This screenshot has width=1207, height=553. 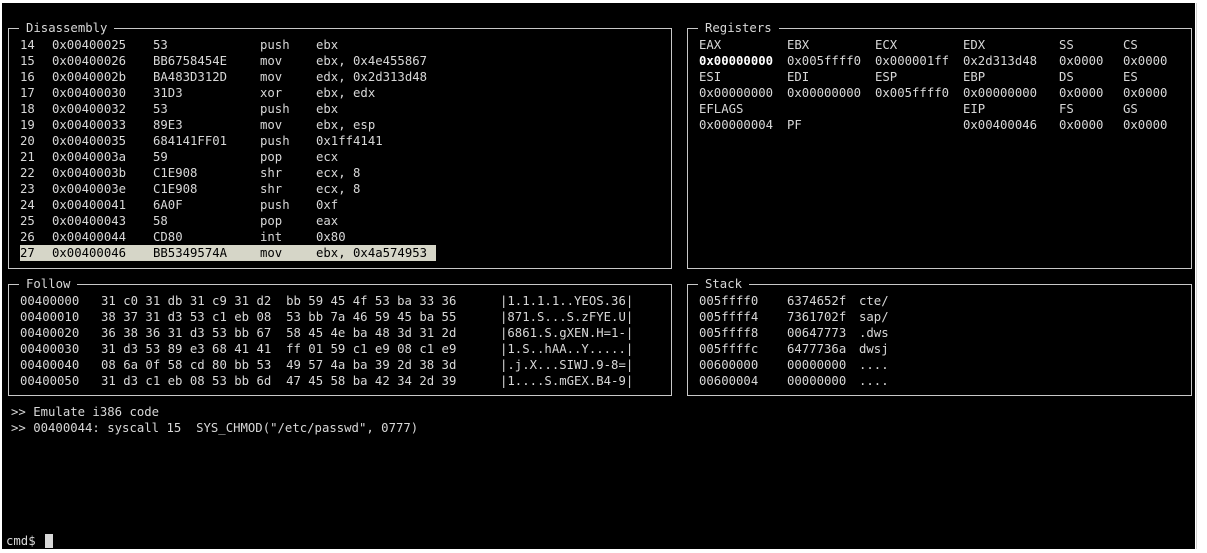 What do you see at coordinates (89, 157) in the screenshot?
I see `disasm-addr: 0x0040003a` at bounding box center [89, 157].